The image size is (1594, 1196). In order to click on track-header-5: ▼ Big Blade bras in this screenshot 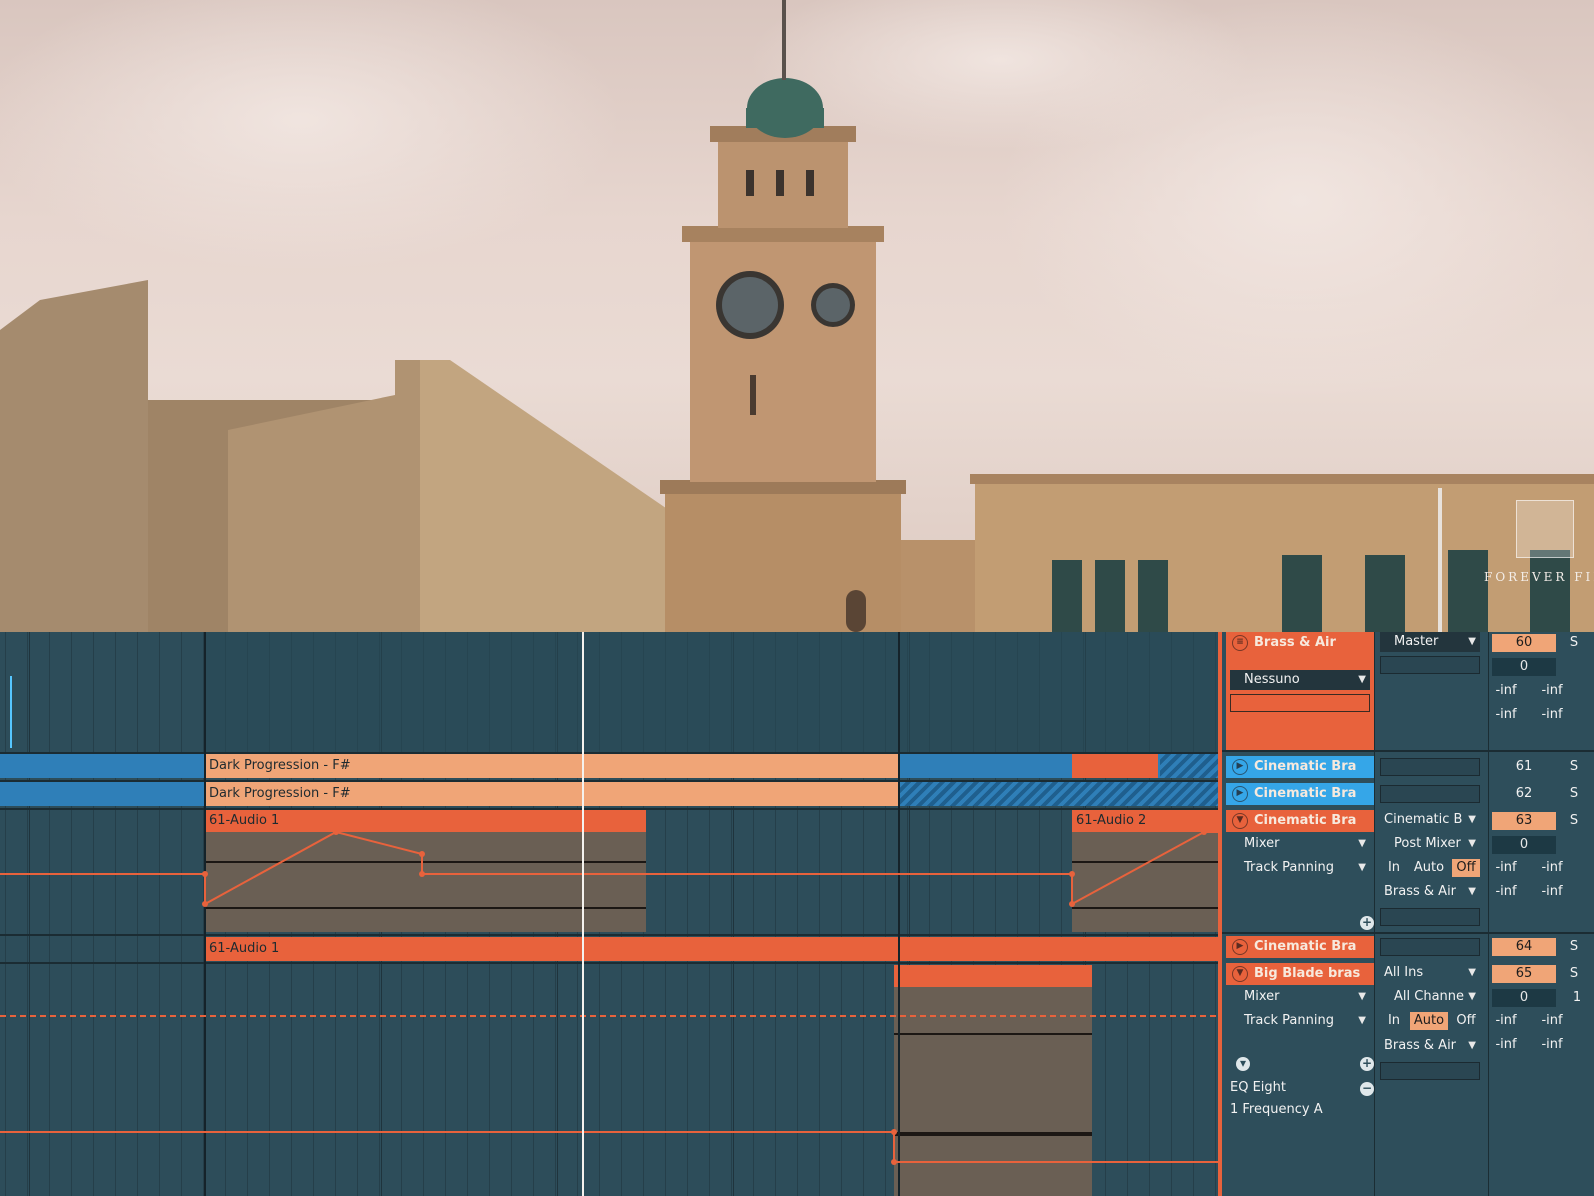, I will do `click(1300, 974)`.